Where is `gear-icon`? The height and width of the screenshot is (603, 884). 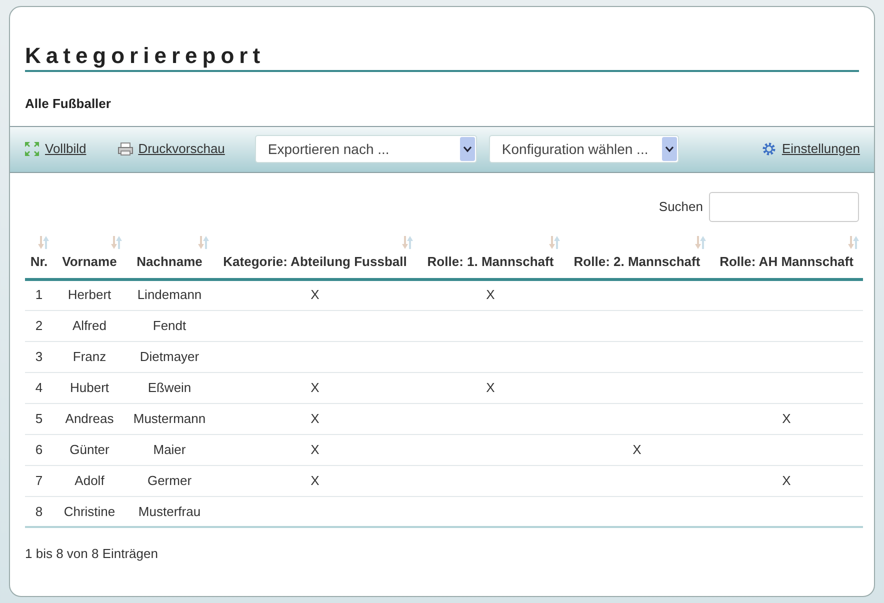
gear-icon is located at coordinates (769, 149).